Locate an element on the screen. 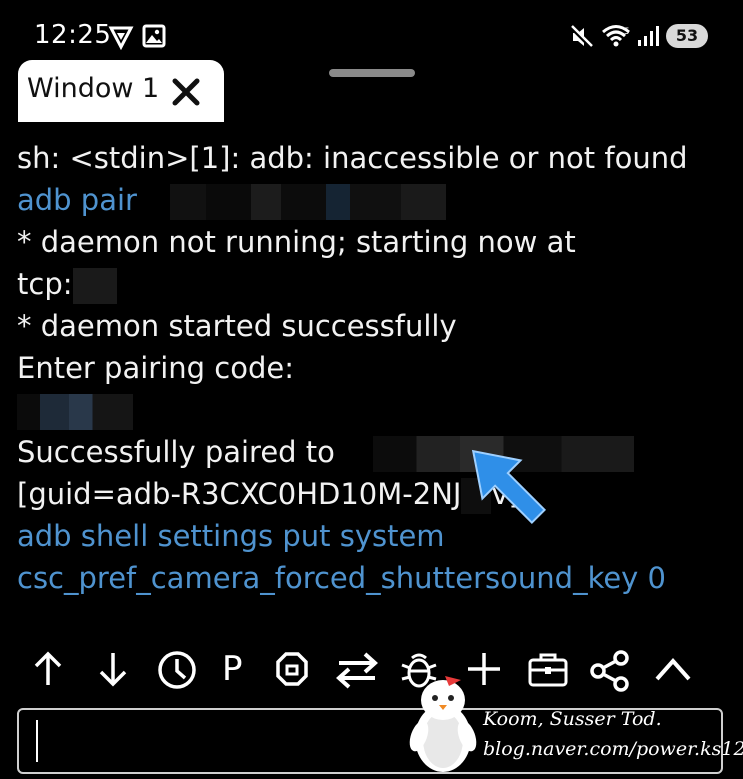  vpn-shield-icon is located at coordinates (121, 39).